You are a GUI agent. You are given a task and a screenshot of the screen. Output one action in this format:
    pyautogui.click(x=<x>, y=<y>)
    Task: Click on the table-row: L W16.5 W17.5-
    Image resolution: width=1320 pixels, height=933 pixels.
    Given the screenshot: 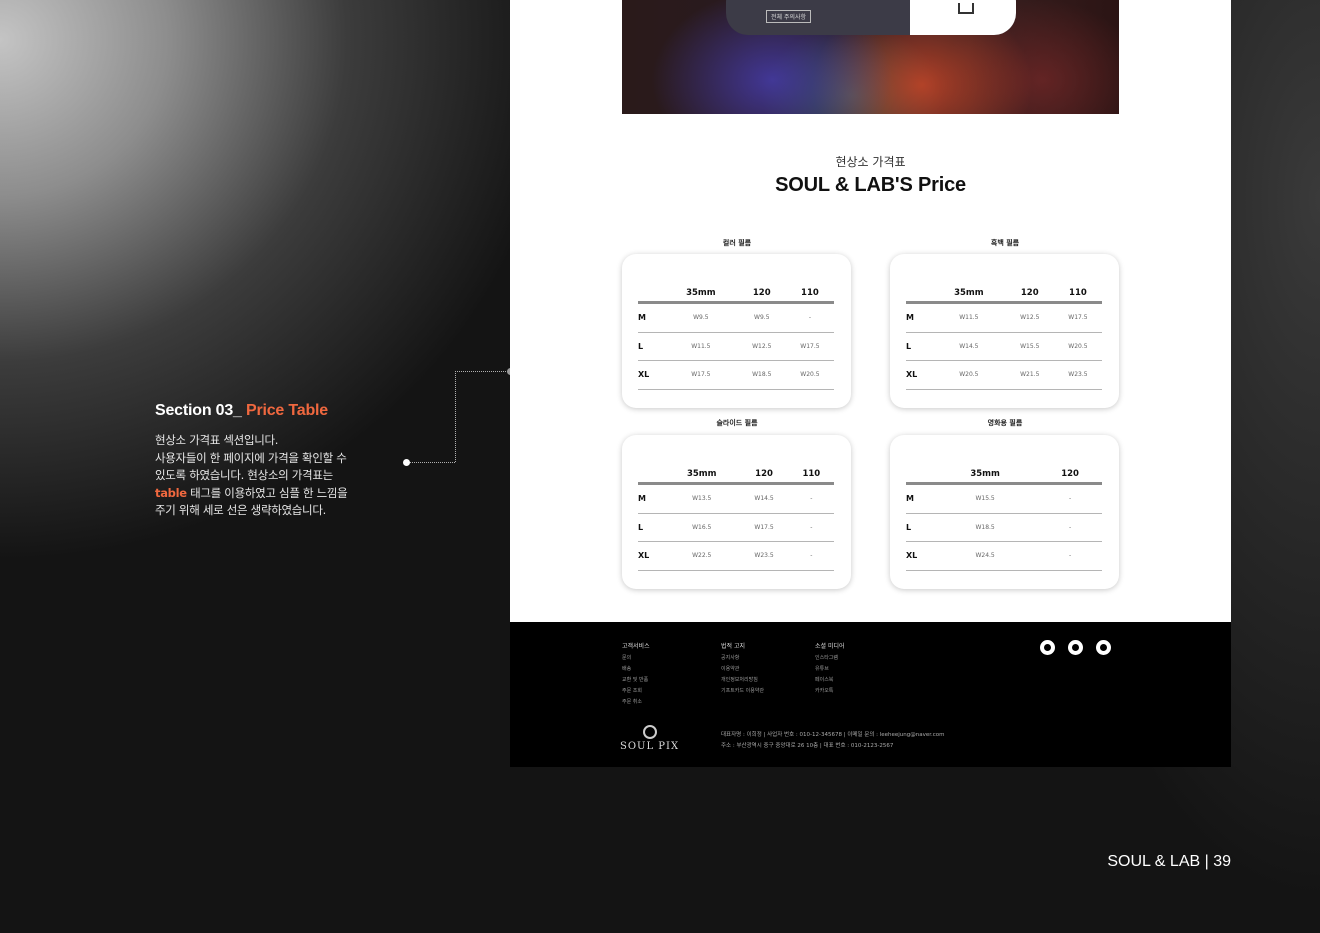 What is the action you would take?
    pyautogui.click(x=736, y=527)
    